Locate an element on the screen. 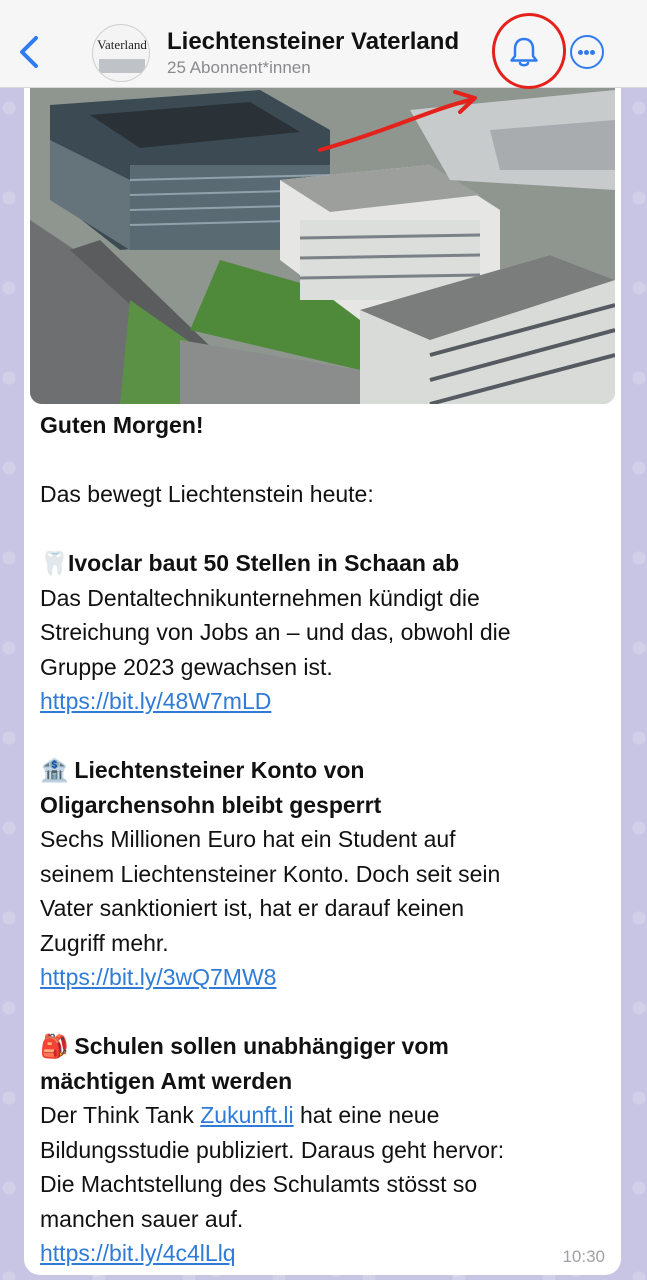 The width and height of the screenshot is (647, 1280). body-text: Der Think Tank is located at coordinates (120, 1115).